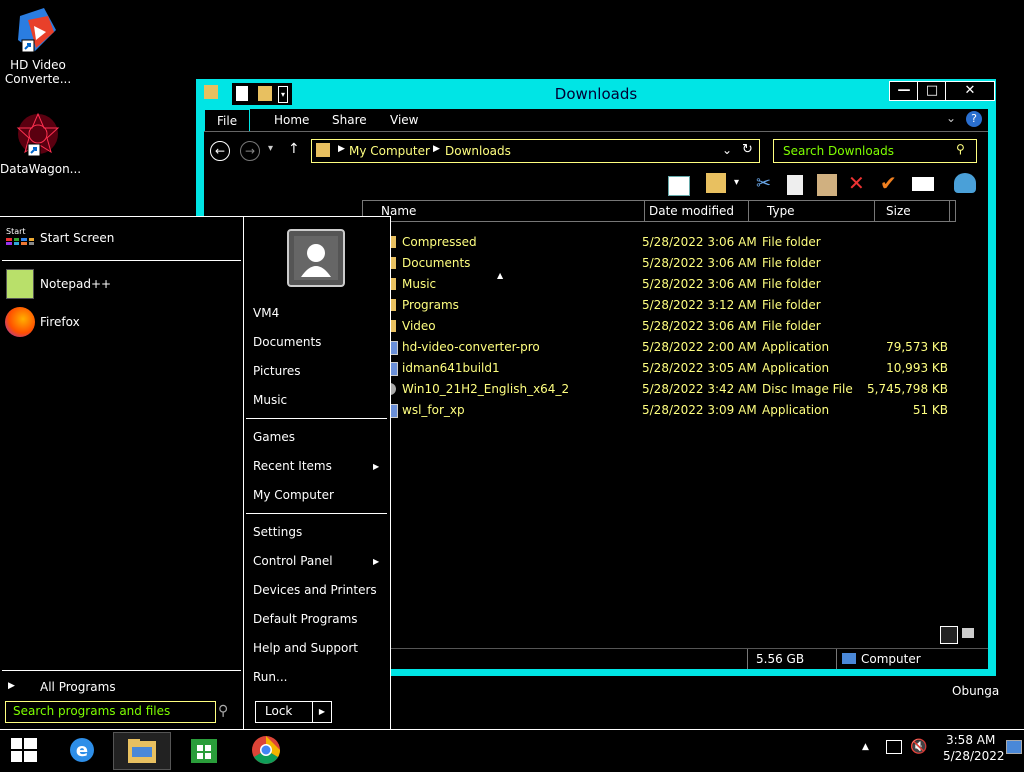 Image resolution: width=1024 pixels, height=772 pixels. I want to click on search-input: Search Downloads, so click(838, 151).